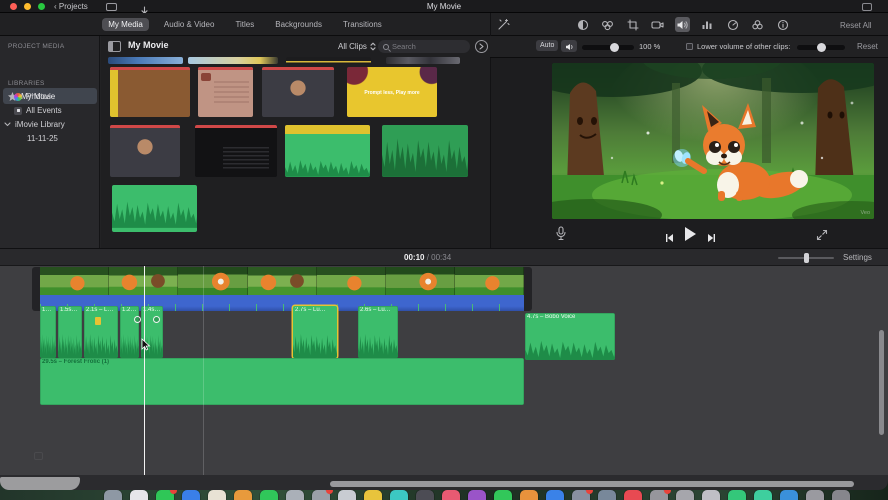  What do you see at coordinates (528, 289) in the screenshot?
I see `video-clip-right-handle` at bounding box center [528, 289].